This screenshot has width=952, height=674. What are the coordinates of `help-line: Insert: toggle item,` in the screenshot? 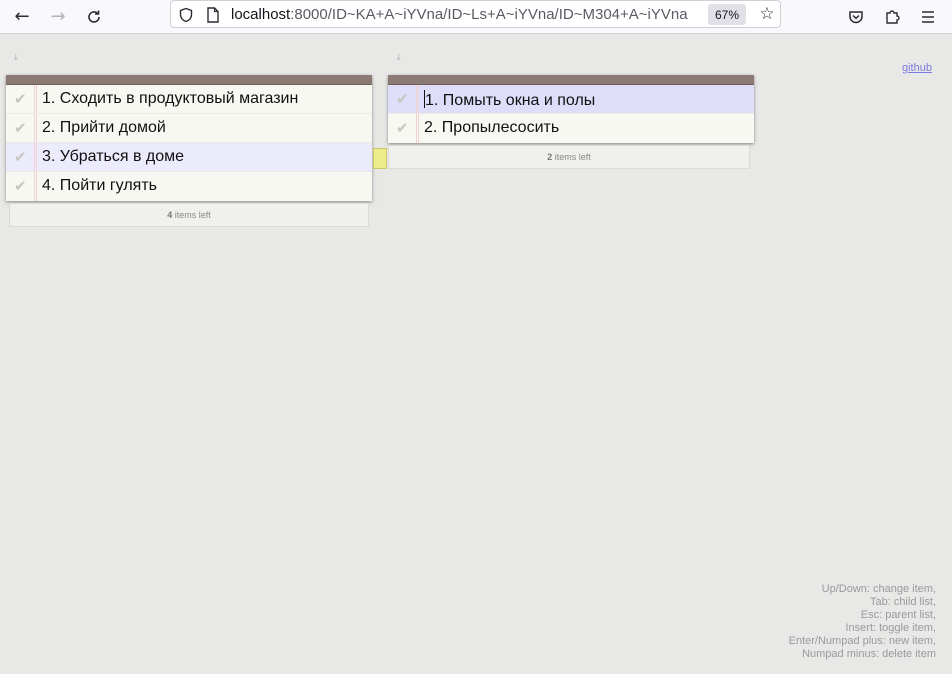 It's located at (891, 628).